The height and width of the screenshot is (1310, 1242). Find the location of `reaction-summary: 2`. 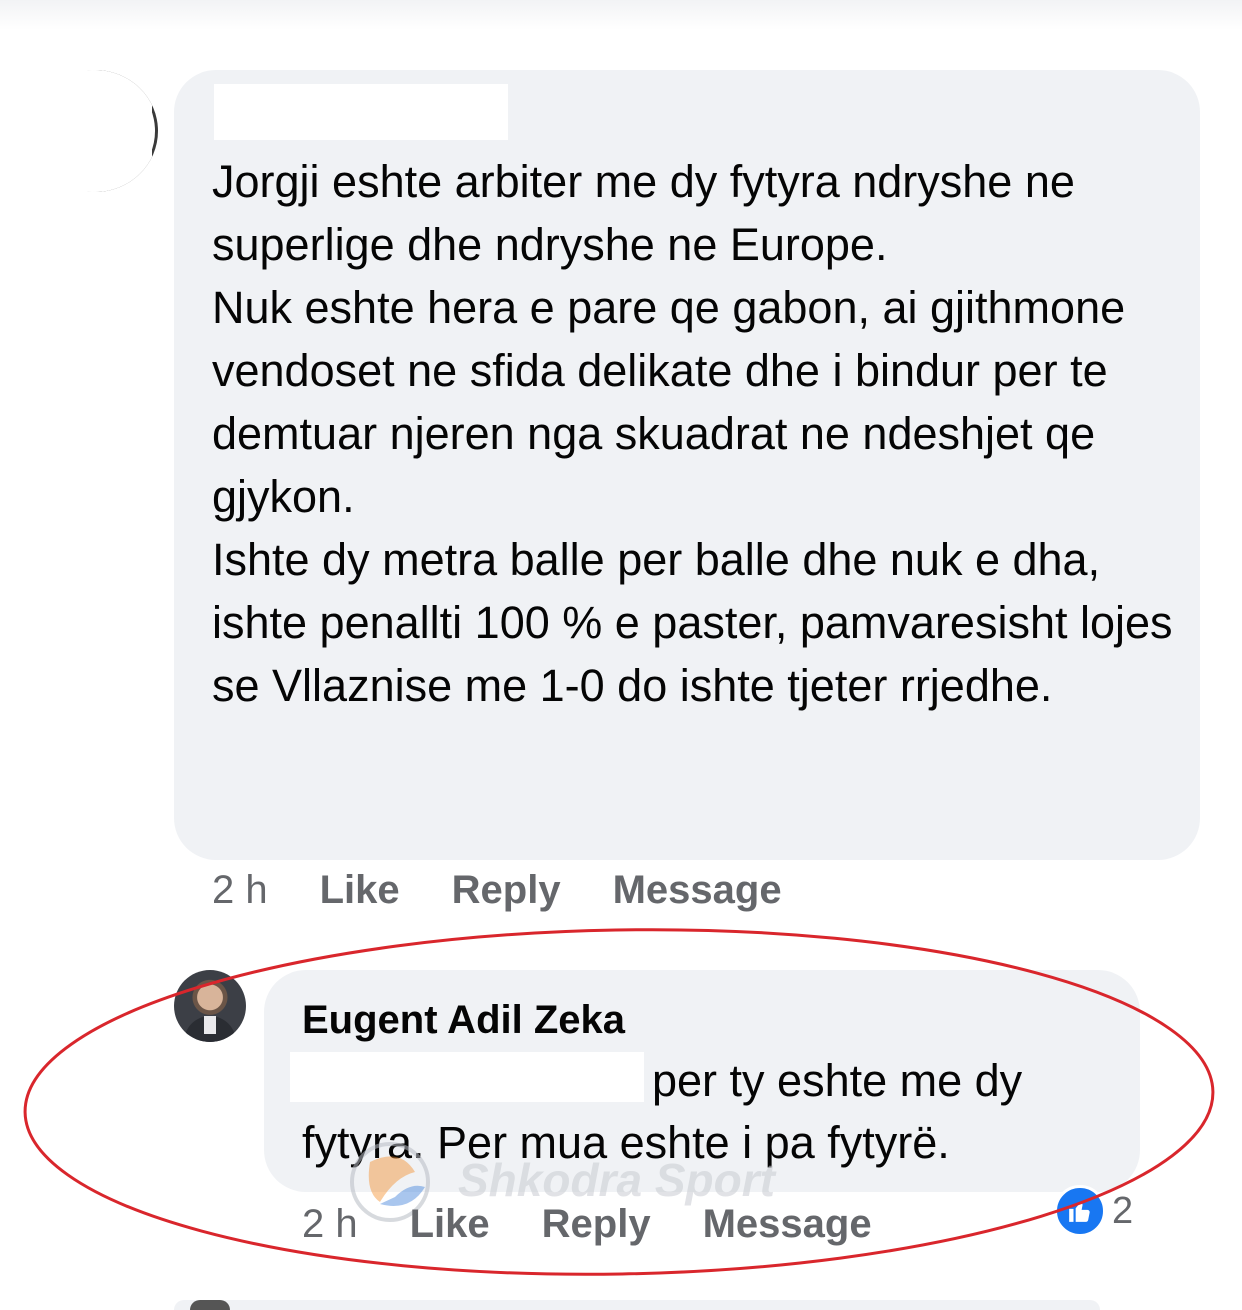

reaction-summary: 2 is located at coordinates (1094, 1211).